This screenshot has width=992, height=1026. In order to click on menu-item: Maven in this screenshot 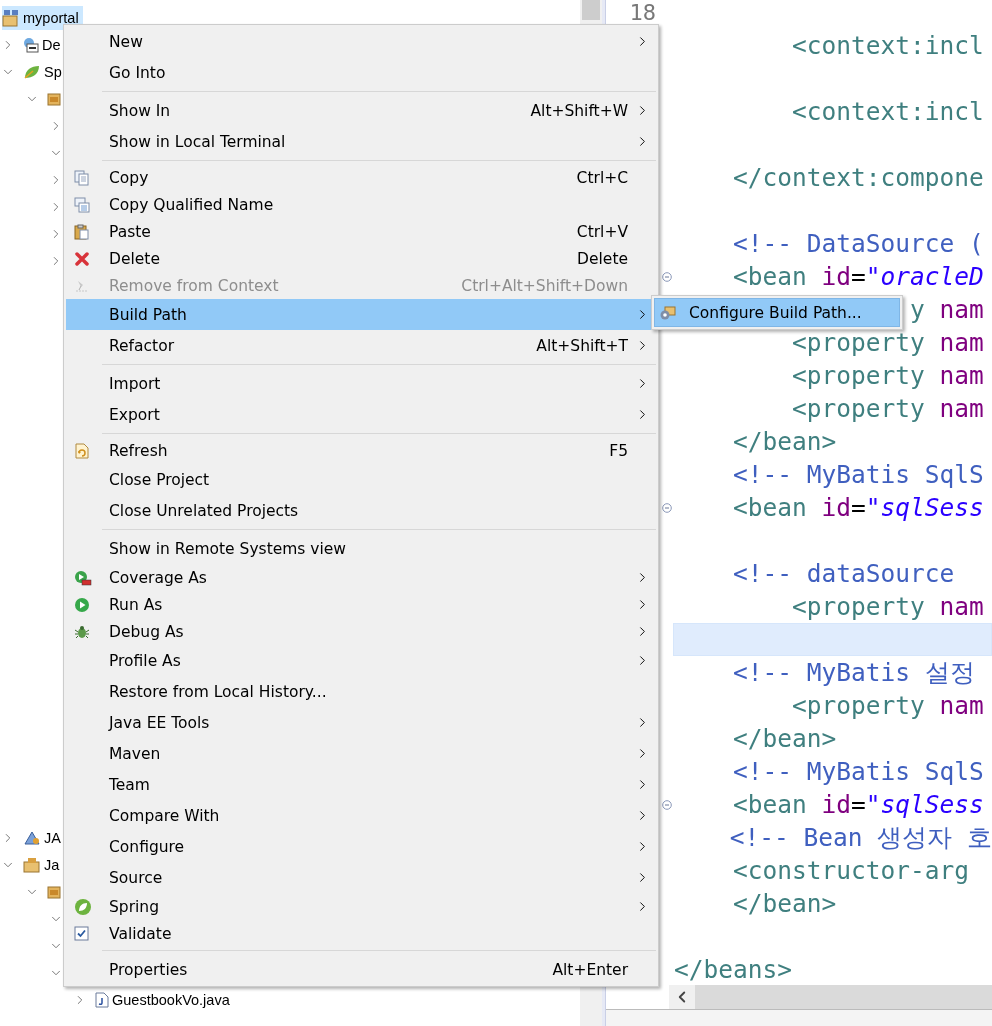, I will do `click(361, 753)`.